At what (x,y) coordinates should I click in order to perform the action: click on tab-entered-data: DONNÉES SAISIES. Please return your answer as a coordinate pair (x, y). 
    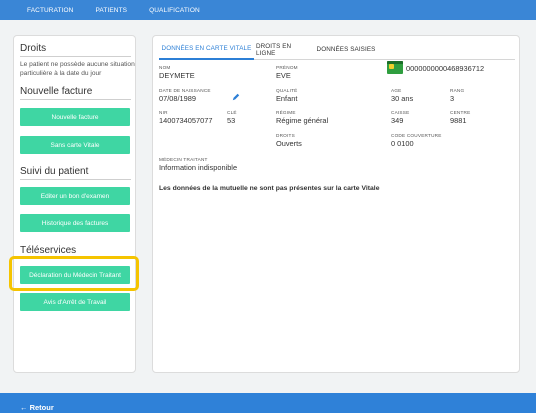
    Looking at the image, I should click on (346, 49).